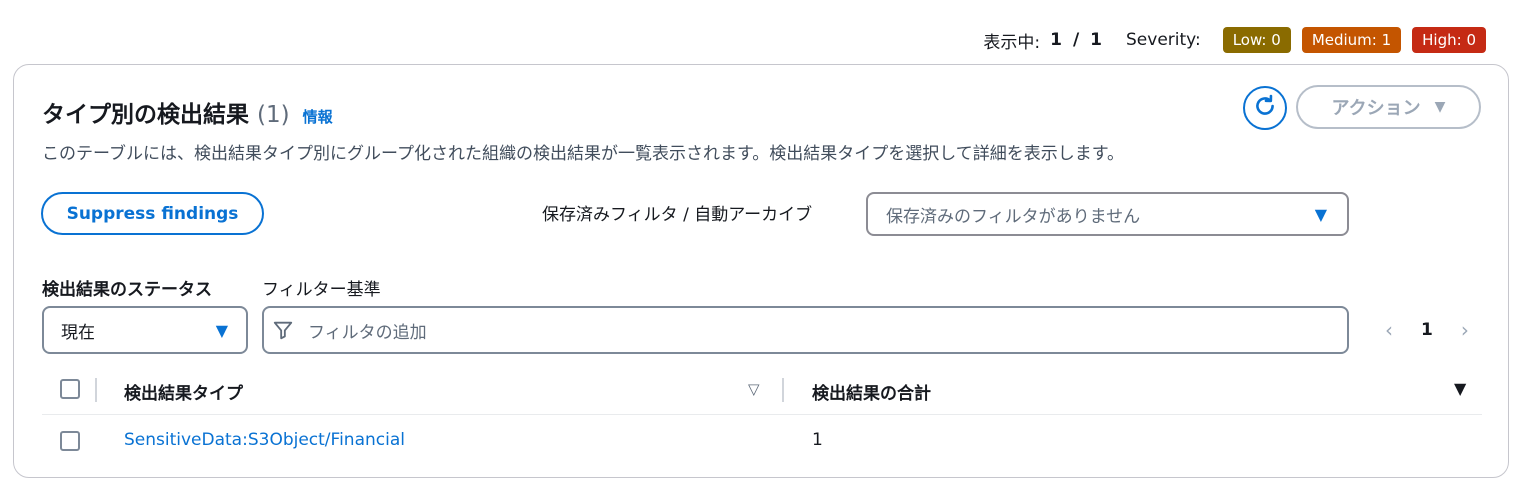 The image size is (1523, 488). Describe the element at coordinates (1256, 40) in the screenshot. I see `severity-low-badge: Low: 0` at that location.